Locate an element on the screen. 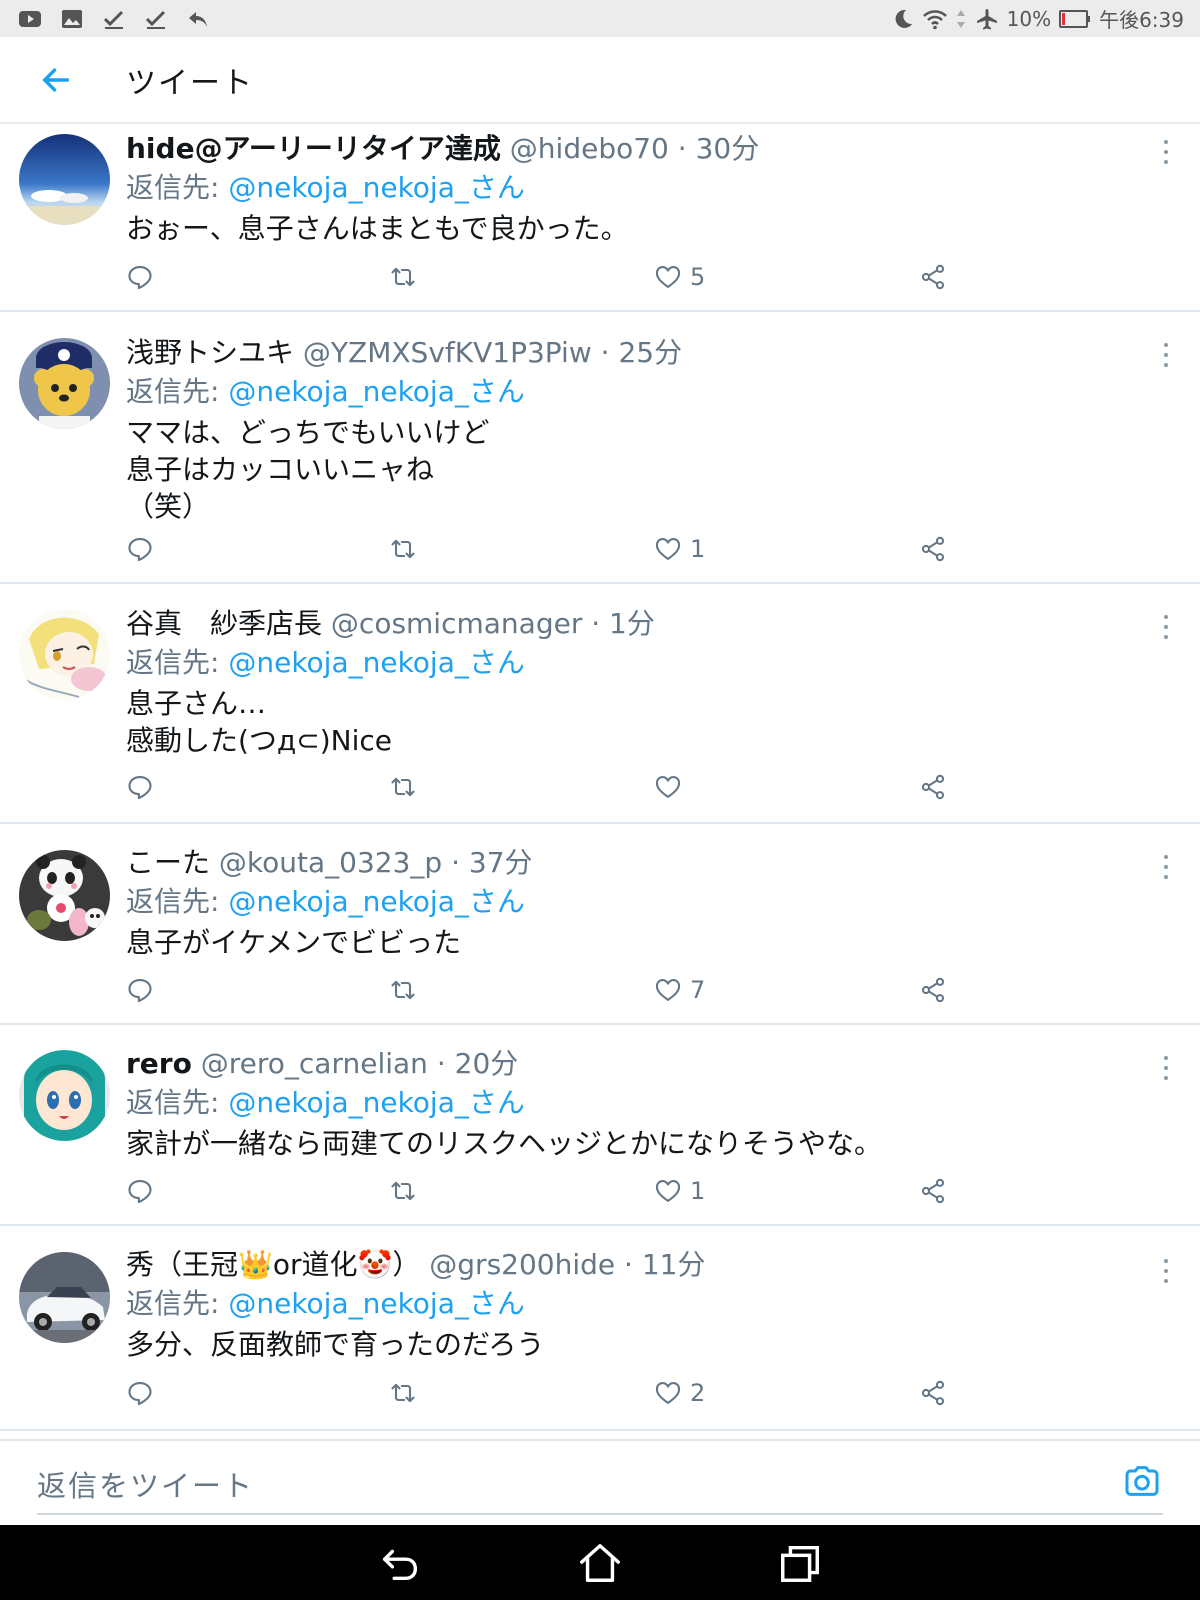 Image resolution: width=1200 pixels, height=1600 pixels. checkmark-icon is located at coordinates (114, 19).